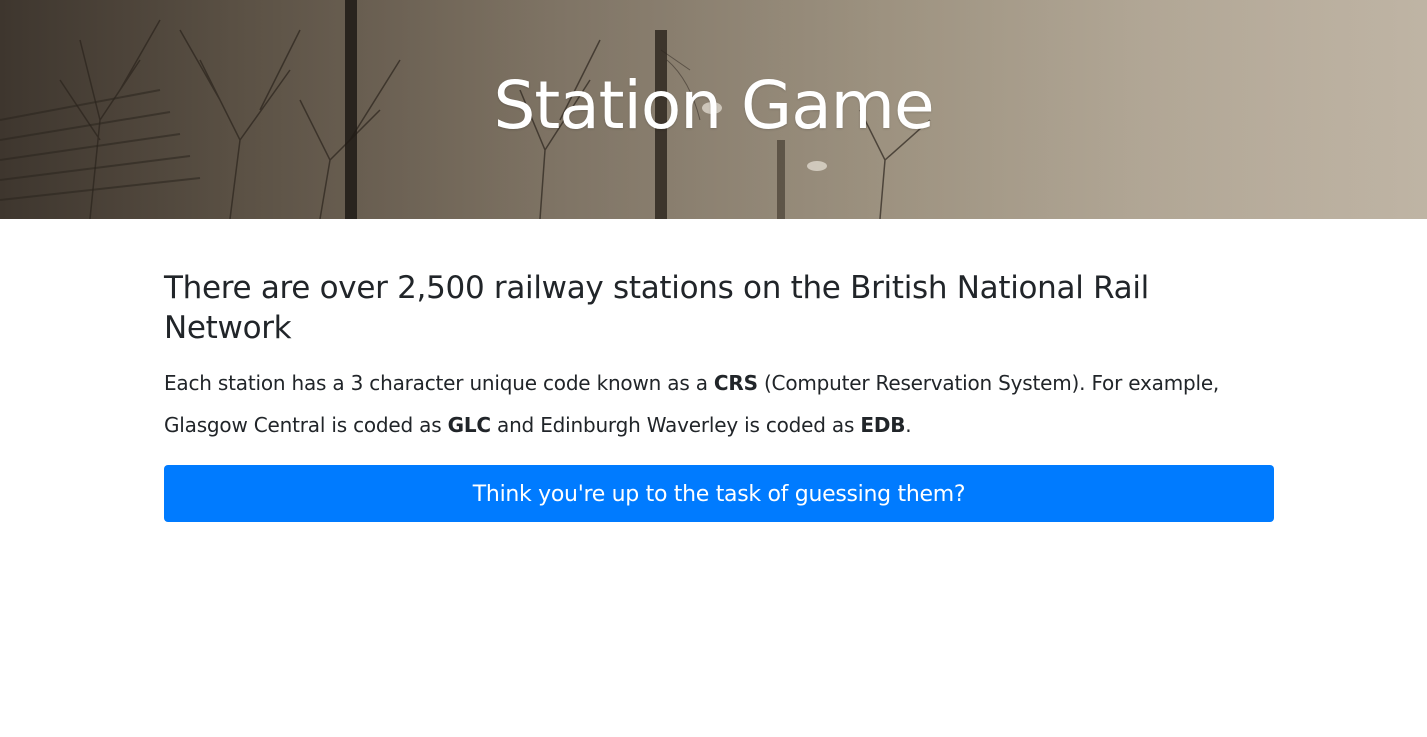 The height and width of the screenshot is (737, 1427). Describe the element at coordinates (675, 425) in the screenshot. I see `intro-text-3: and Edinburgh Waverley is coded as` at that location.